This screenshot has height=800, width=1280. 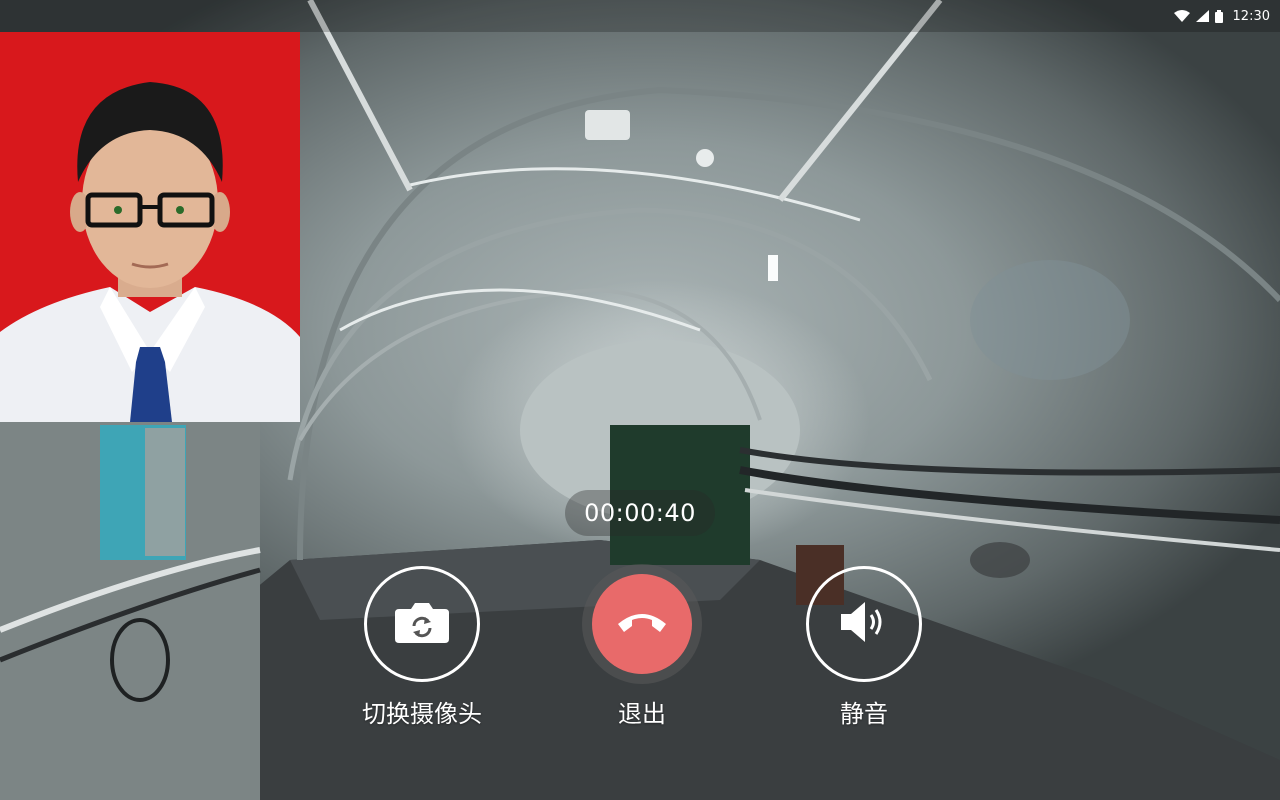 What do you see at coordinates (640, 16) in the screenshot?
I see `status-bar: 12:30` at bounding box center [640, 16].